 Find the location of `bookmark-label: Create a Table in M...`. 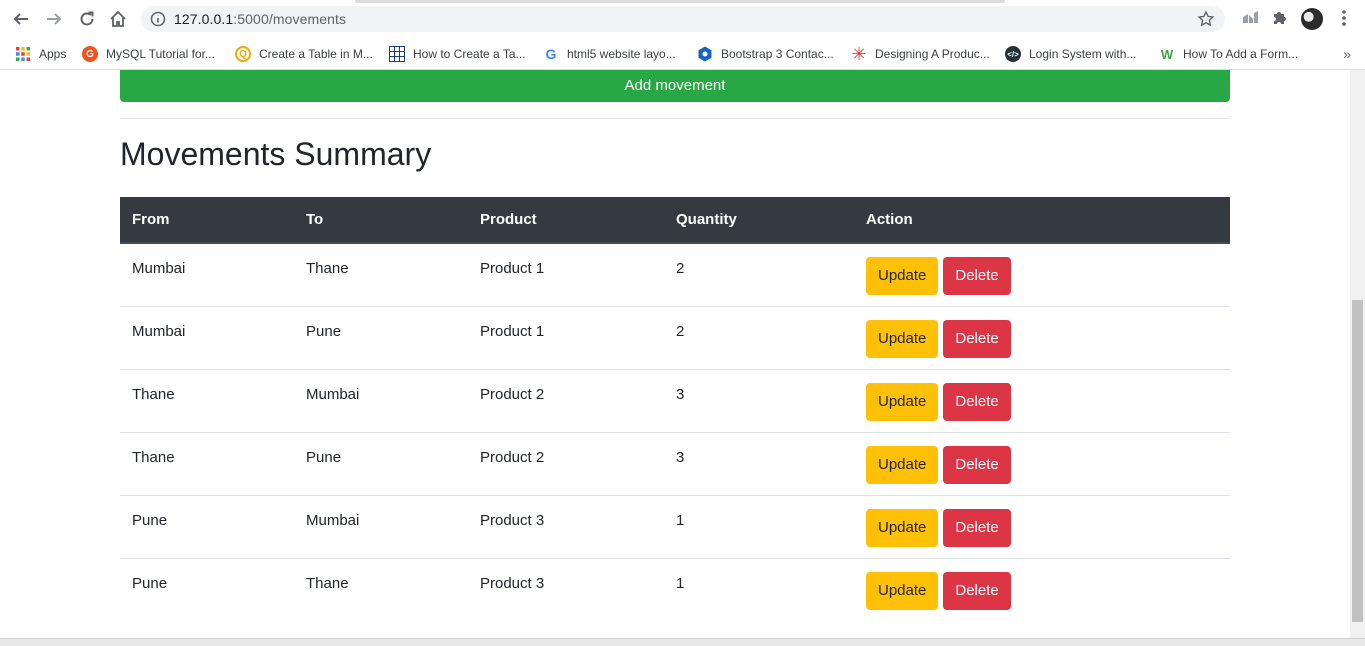

bookmark-label: Create a Table in M... is located at coordinates (316, 54).